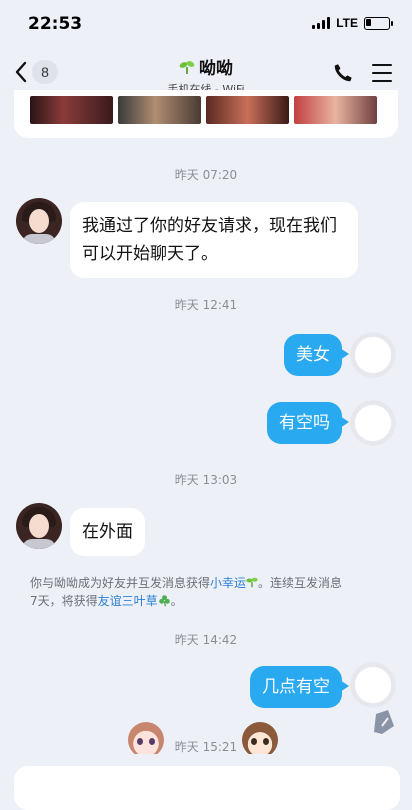  I want to click on edit-button, so click(384, 724).